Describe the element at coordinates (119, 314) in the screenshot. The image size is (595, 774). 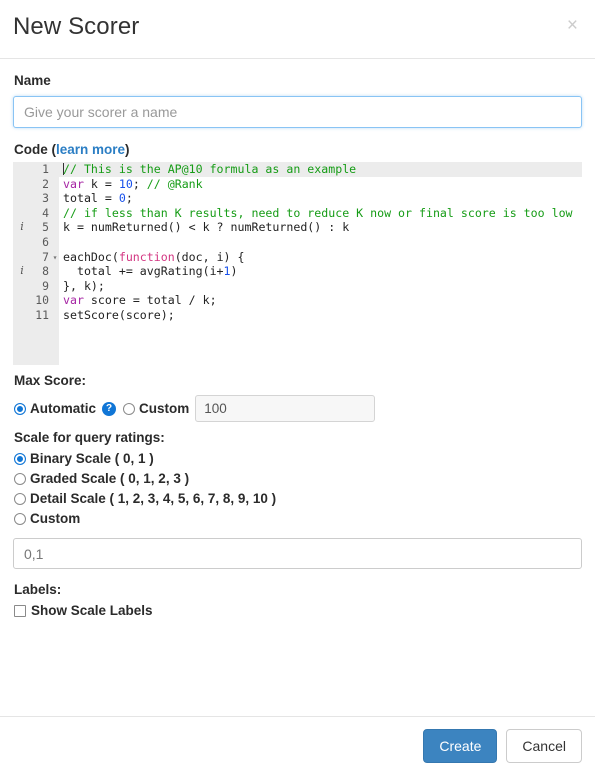
I see `code-token: setScore(score);` at that location.